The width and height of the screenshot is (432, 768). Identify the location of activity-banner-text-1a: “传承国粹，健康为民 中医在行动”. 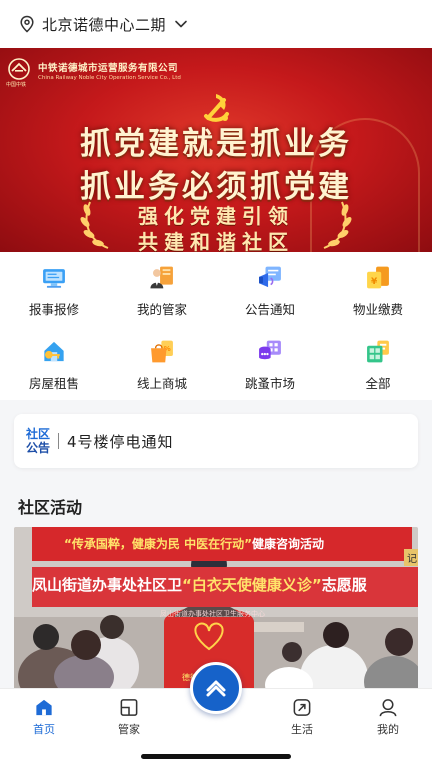
(158, 544).